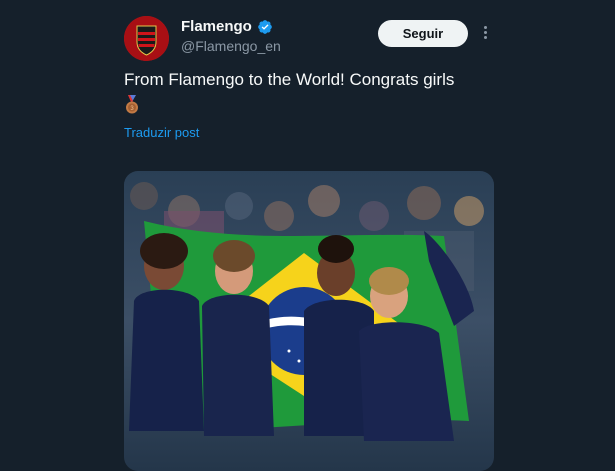 The width and height of the screenshot is (615, 471). I want to click on translate-post-link: Traduzir post, so click(161, 132).